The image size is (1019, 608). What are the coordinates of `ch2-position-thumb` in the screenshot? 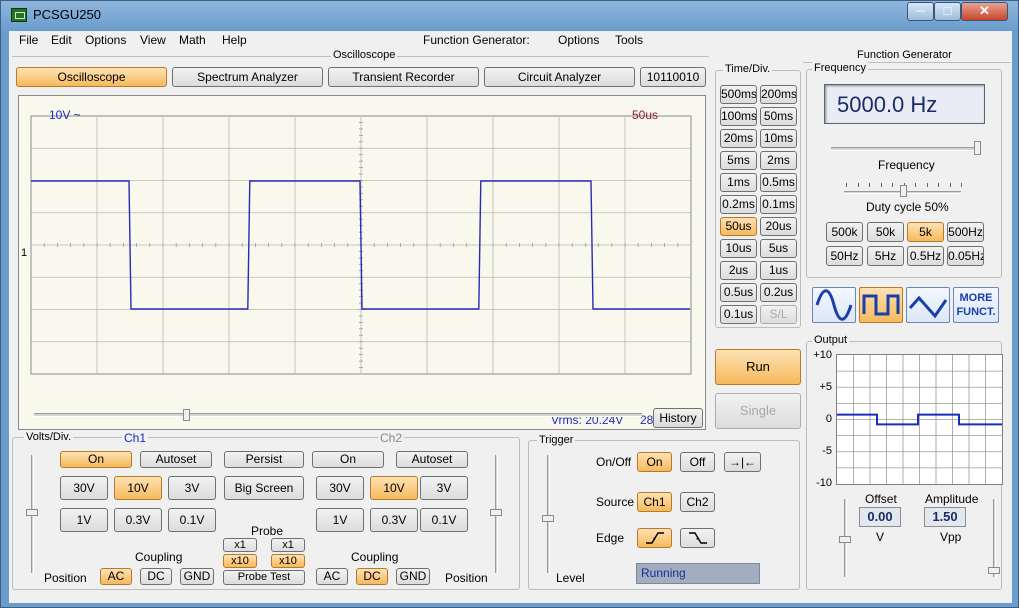 It's located at (496, 512).